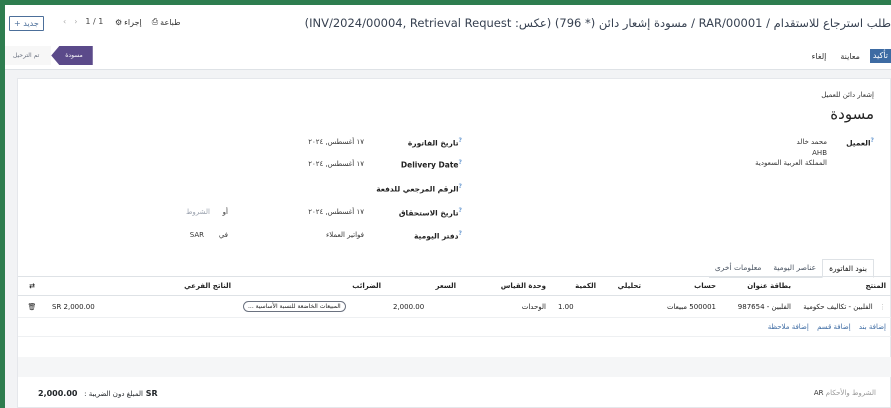 The image size is (891, 408). Describe the element at coordinates (788, 327) in the screenshot. I see `add-note-link: إضافة ملاحظة` at that location.